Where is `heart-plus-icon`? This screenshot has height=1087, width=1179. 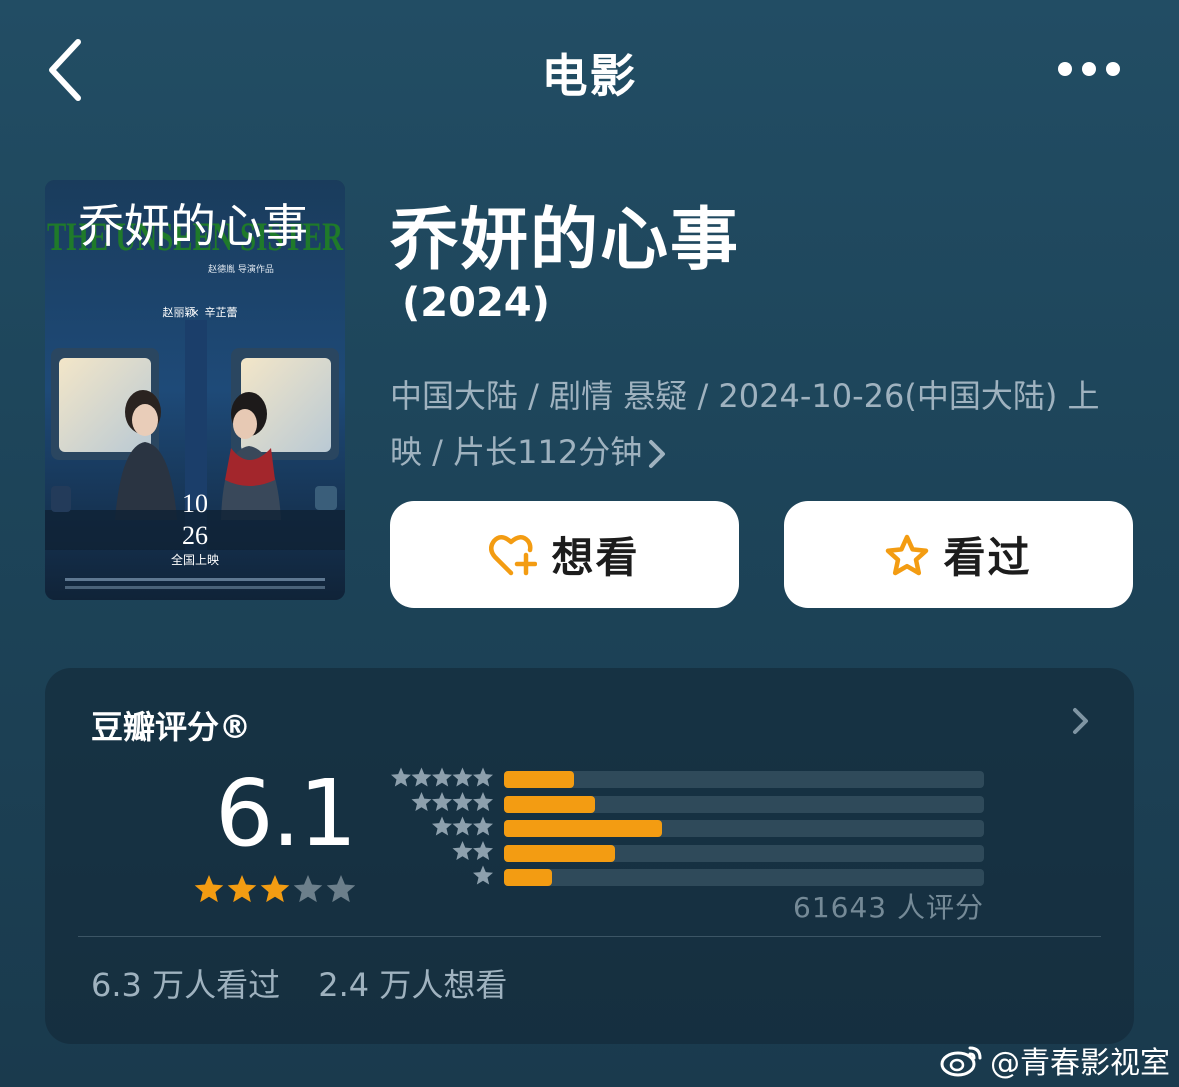
heart-plus-icon is located at coordinates (513, 554).